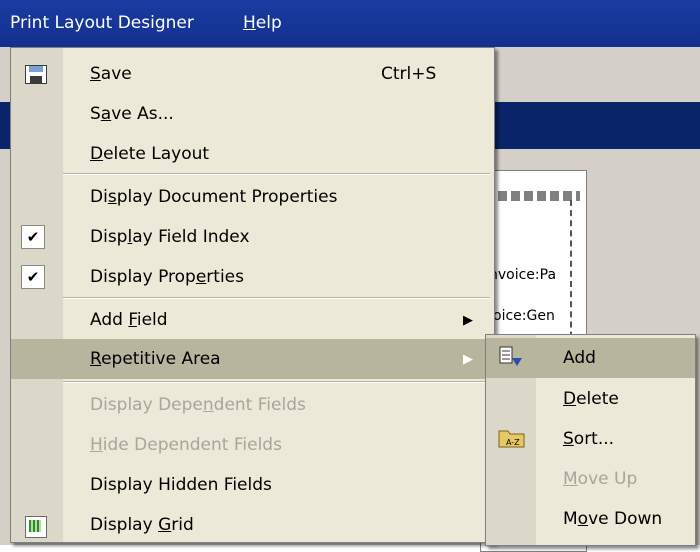 This screenshot has width=700, height=552. I want to click on save-label: Save, so click(111, 74).